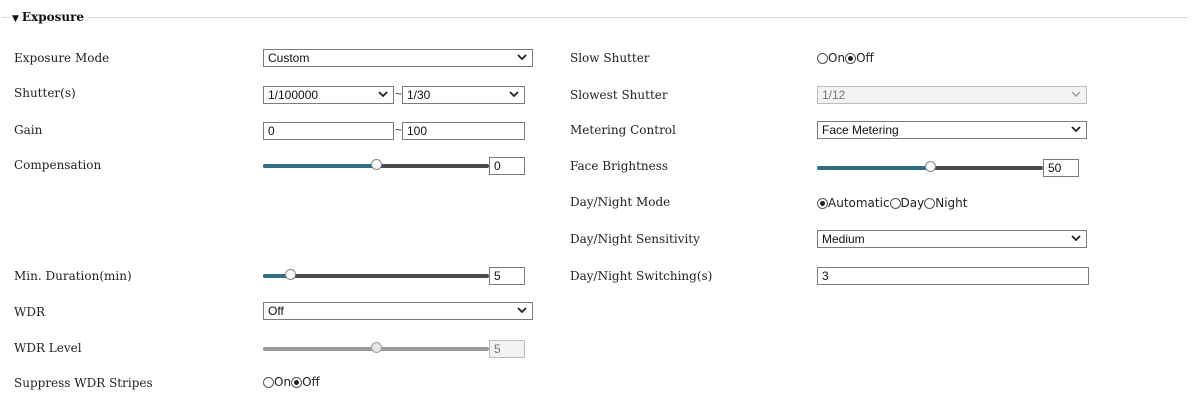  Describe the element at coordinates (843, 239) in the screenshot. I see `day-night-sensitivity-value: Medium` at that location.